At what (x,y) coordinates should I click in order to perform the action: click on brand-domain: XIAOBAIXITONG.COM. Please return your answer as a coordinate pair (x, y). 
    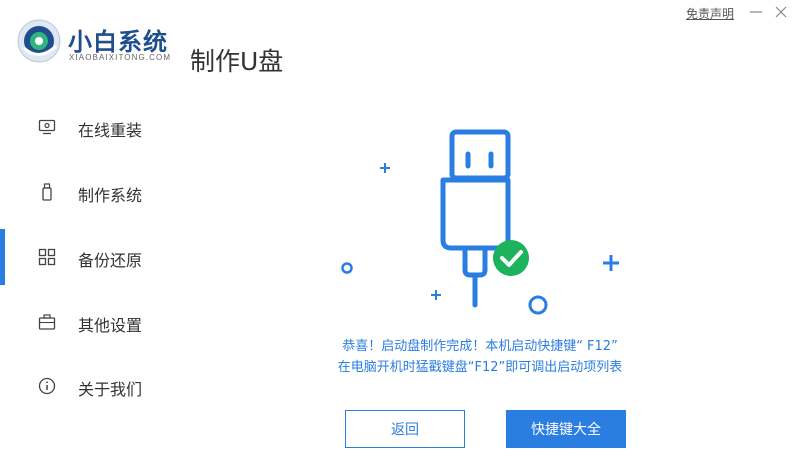
    Looking at the image, I should click on (120, 57).